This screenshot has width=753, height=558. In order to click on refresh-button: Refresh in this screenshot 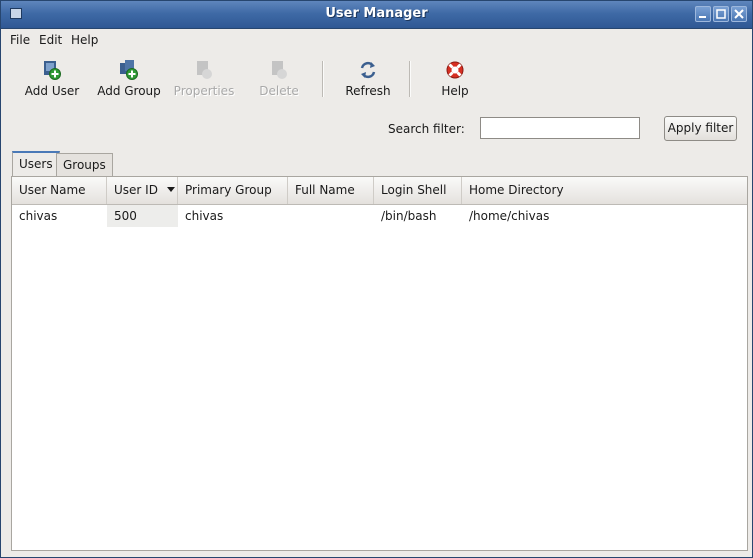, I will do `click(368, 77)`.